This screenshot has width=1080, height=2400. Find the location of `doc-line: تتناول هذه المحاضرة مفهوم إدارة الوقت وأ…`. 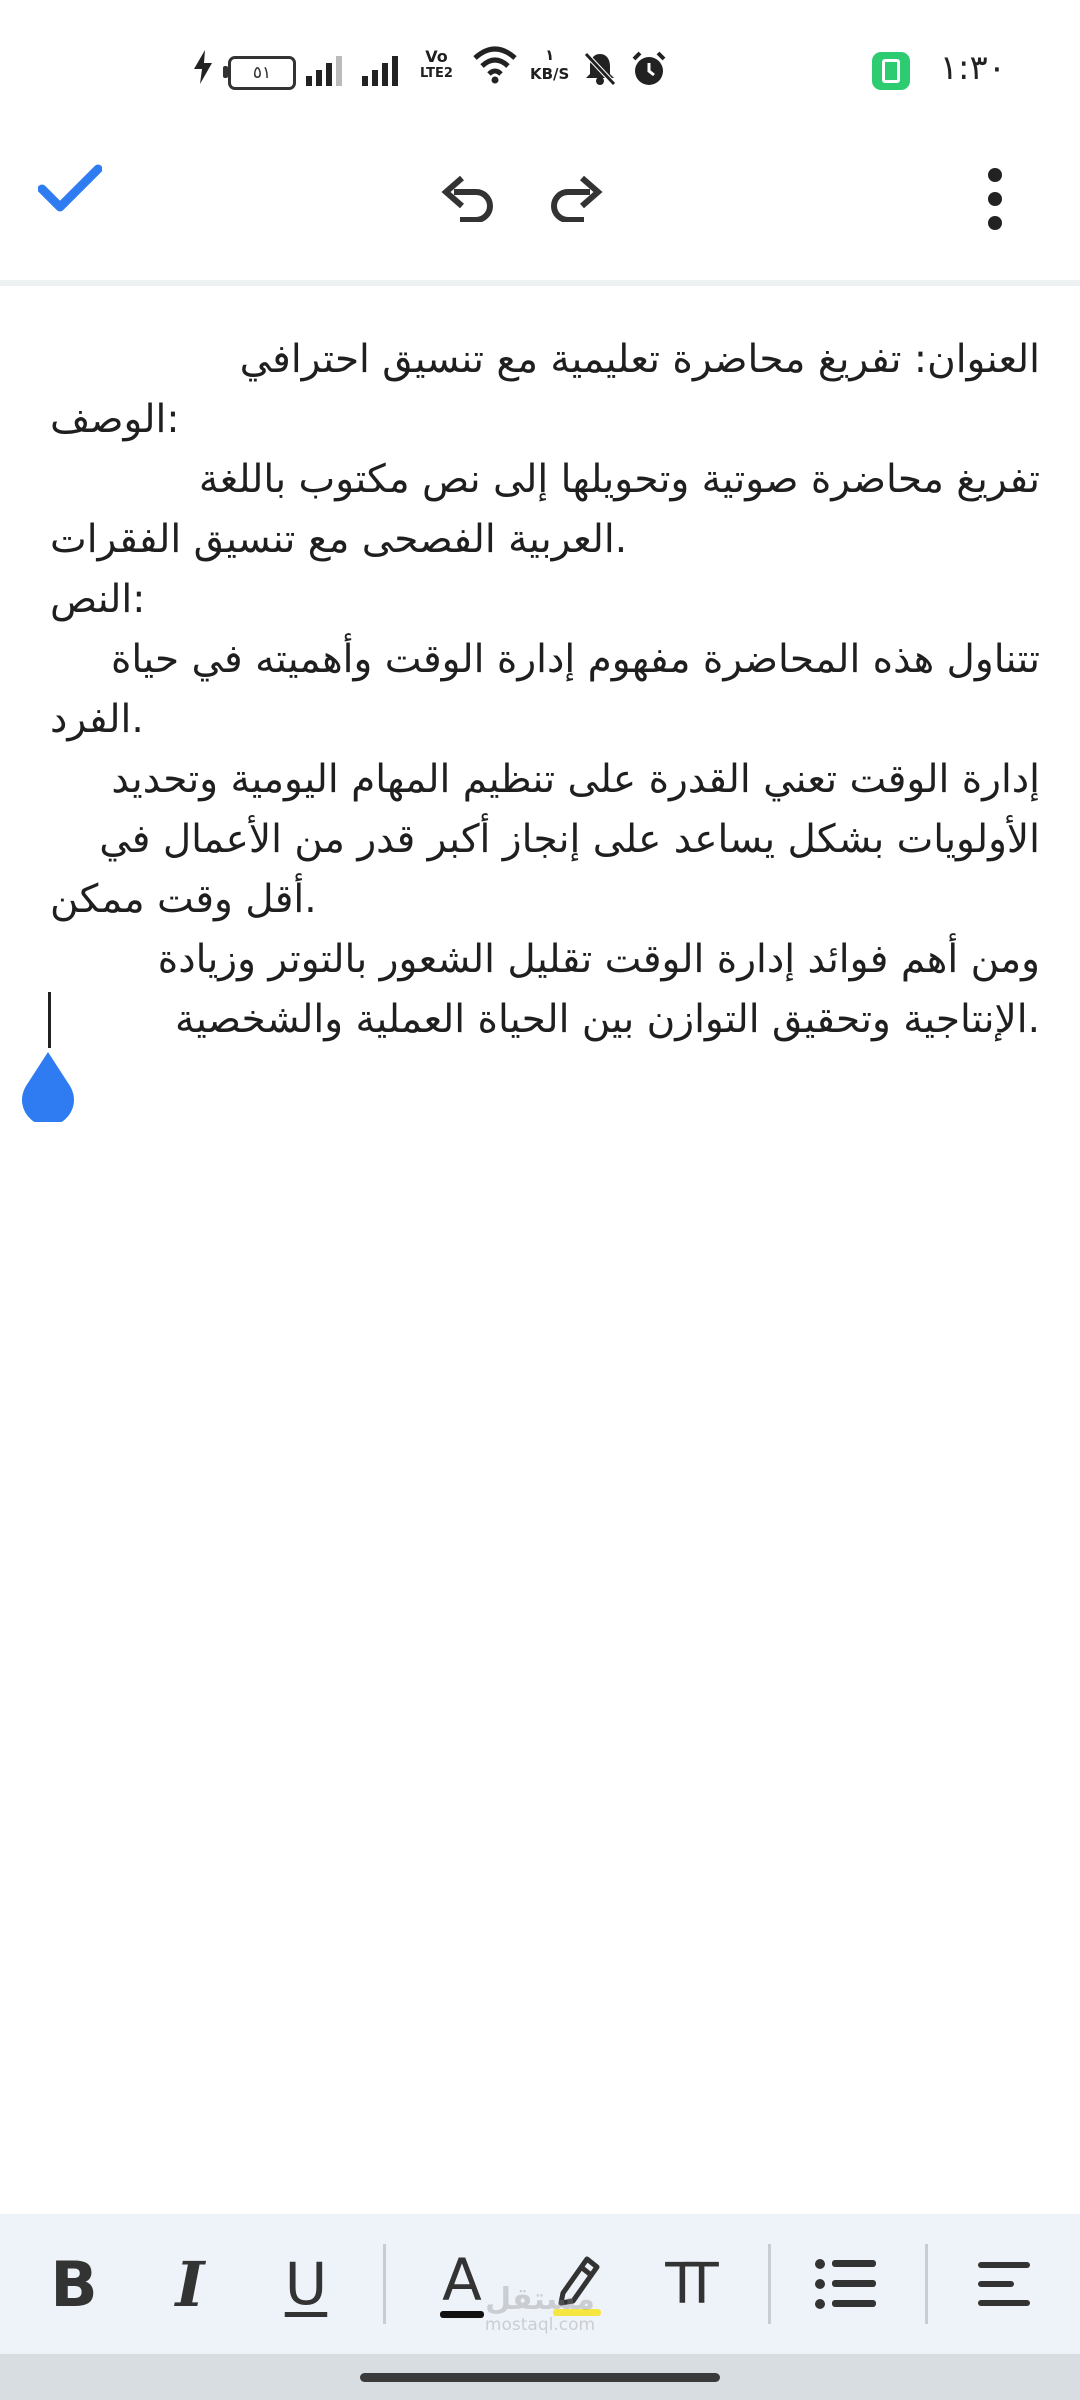

doc-line: تتناول هذه المحاضرة مفهوم إدارة الوقت وأ… is located at coordinates (575, 659).